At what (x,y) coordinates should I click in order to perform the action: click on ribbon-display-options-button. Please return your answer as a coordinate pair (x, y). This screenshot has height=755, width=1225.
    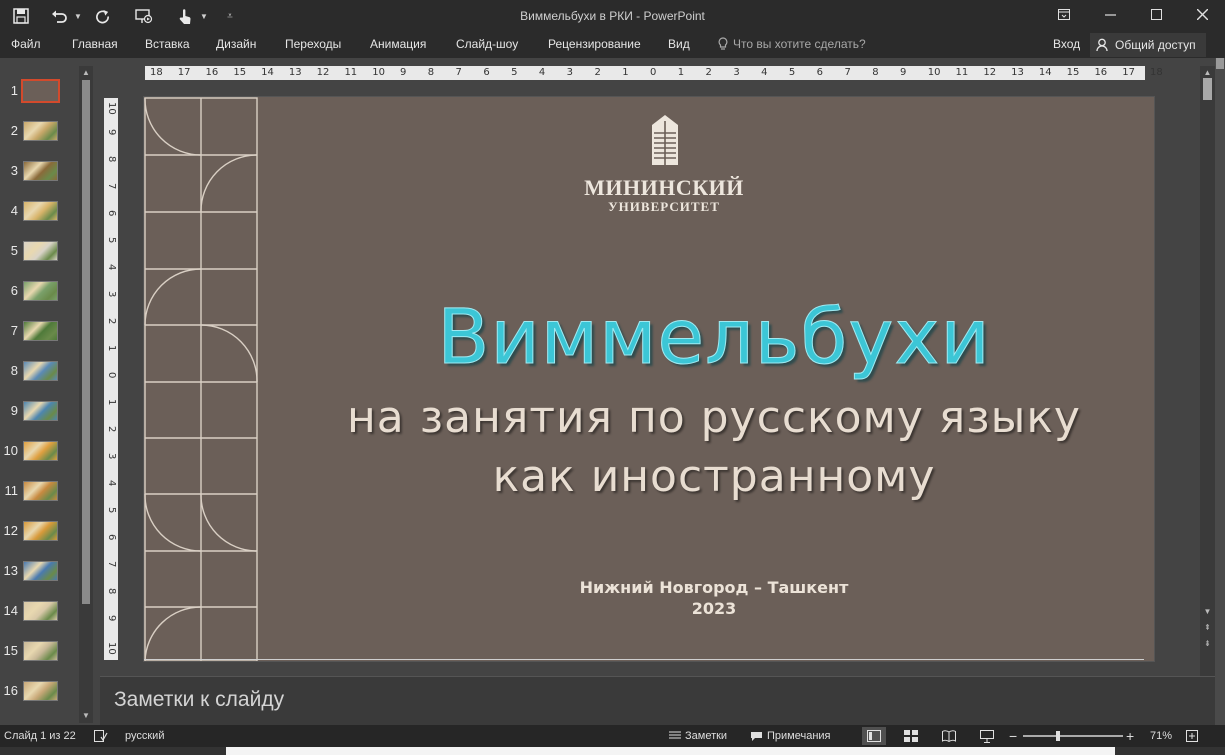
    Looking at the image, I should click on (1064, 14).